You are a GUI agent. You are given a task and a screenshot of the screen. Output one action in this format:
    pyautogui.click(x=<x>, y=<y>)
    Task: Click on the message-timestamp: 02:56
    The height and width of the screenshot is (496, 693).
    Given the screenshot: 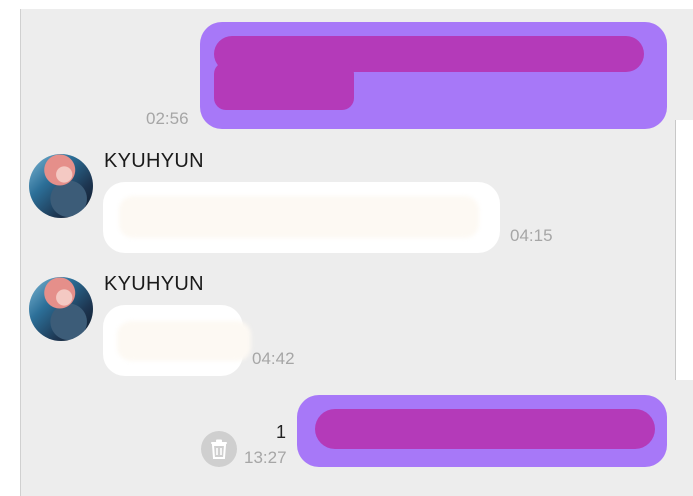 What is the action you would take?
    pyautogui.click(x=167, y=118)
    